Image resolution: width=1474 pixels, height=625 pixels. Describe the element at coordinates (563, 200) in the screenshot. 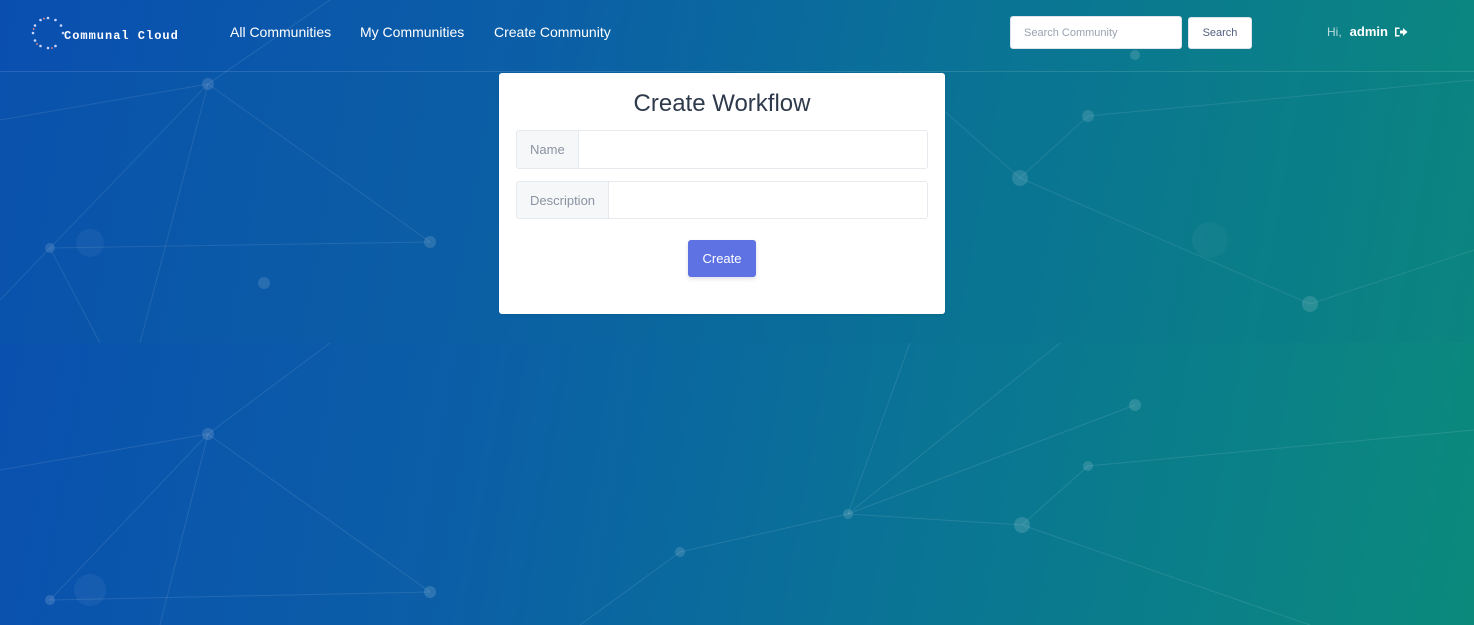

I see `description-label: Description` at that location.